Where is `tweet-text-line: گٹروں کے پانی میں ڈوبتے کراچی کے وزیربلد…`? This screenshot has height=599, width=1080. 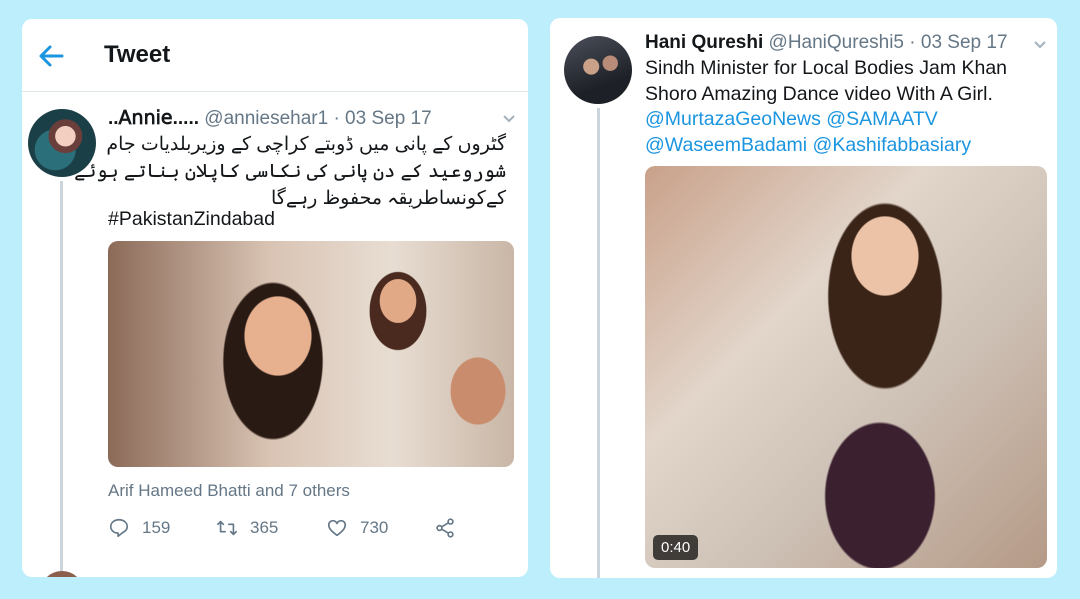
tweet-text-line: گٹروں کے پانی میں ڈوبتے کراچی کے وزیربلد… is located at coordinates (306, 144).